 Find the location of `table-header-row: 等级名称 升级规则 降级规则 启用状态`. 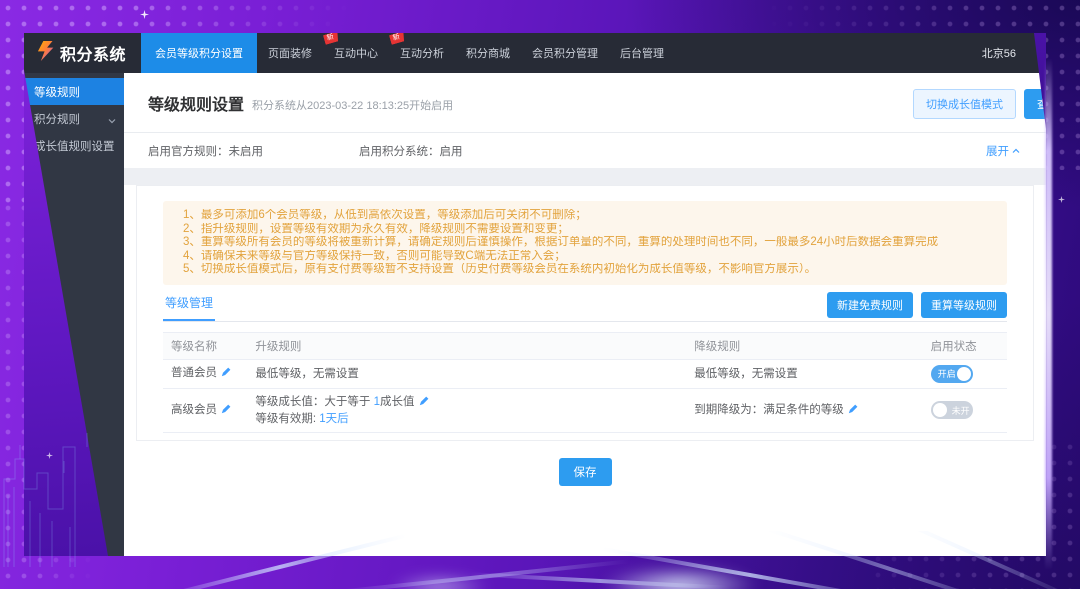

table-header-row: 等级名称 升级规则 降级规则 启用状态 is located at coordinates (585, 345).